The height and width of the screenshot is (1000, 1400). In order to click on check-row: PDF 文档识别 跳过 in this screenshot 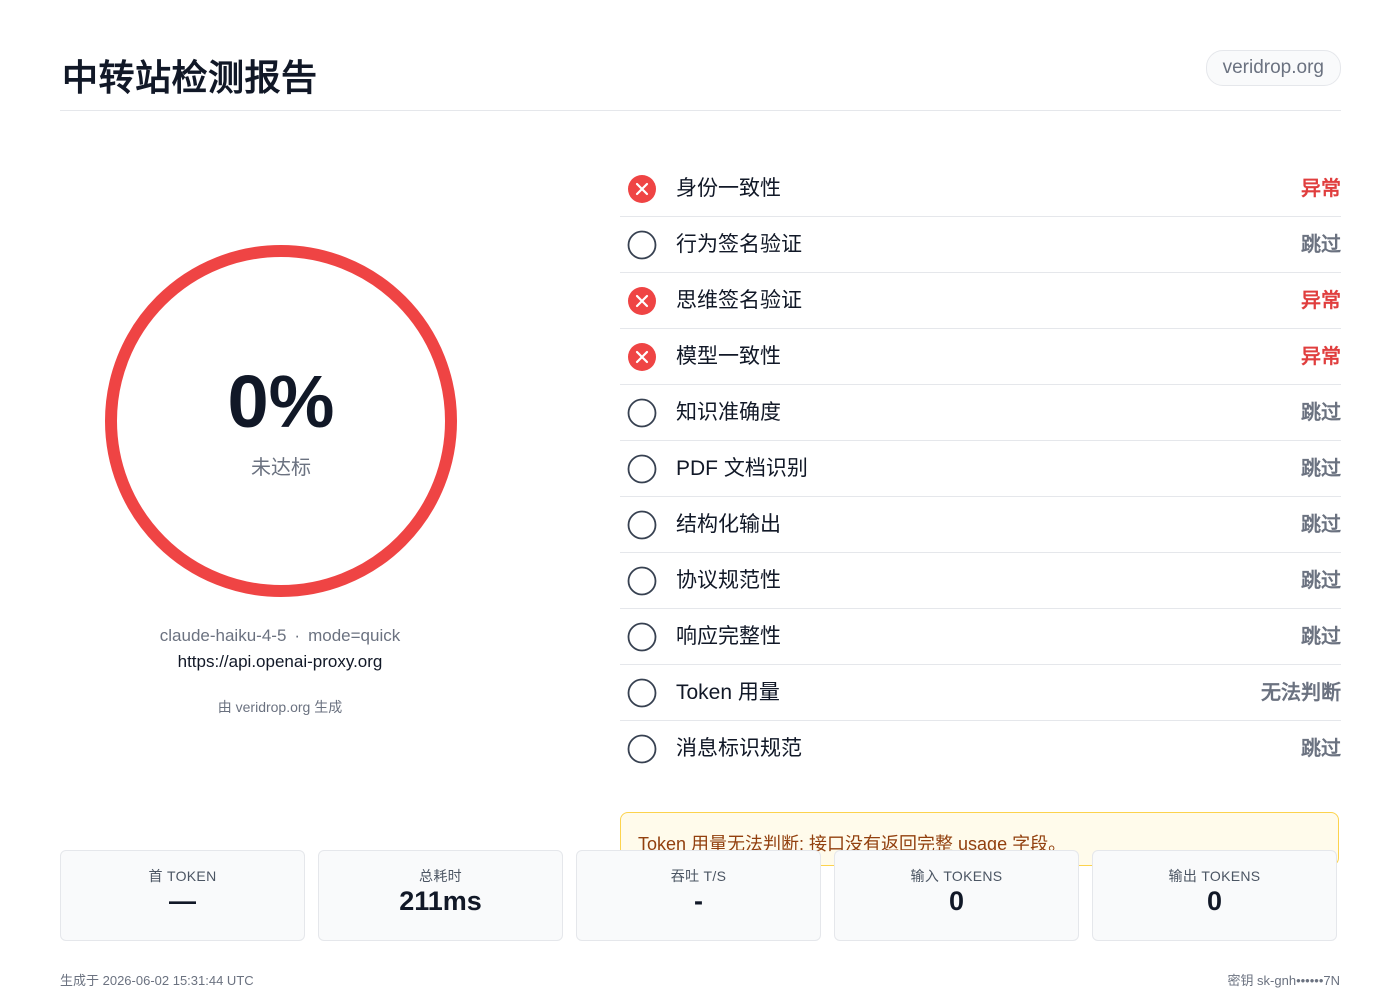, I will do `click(980, 469)`.